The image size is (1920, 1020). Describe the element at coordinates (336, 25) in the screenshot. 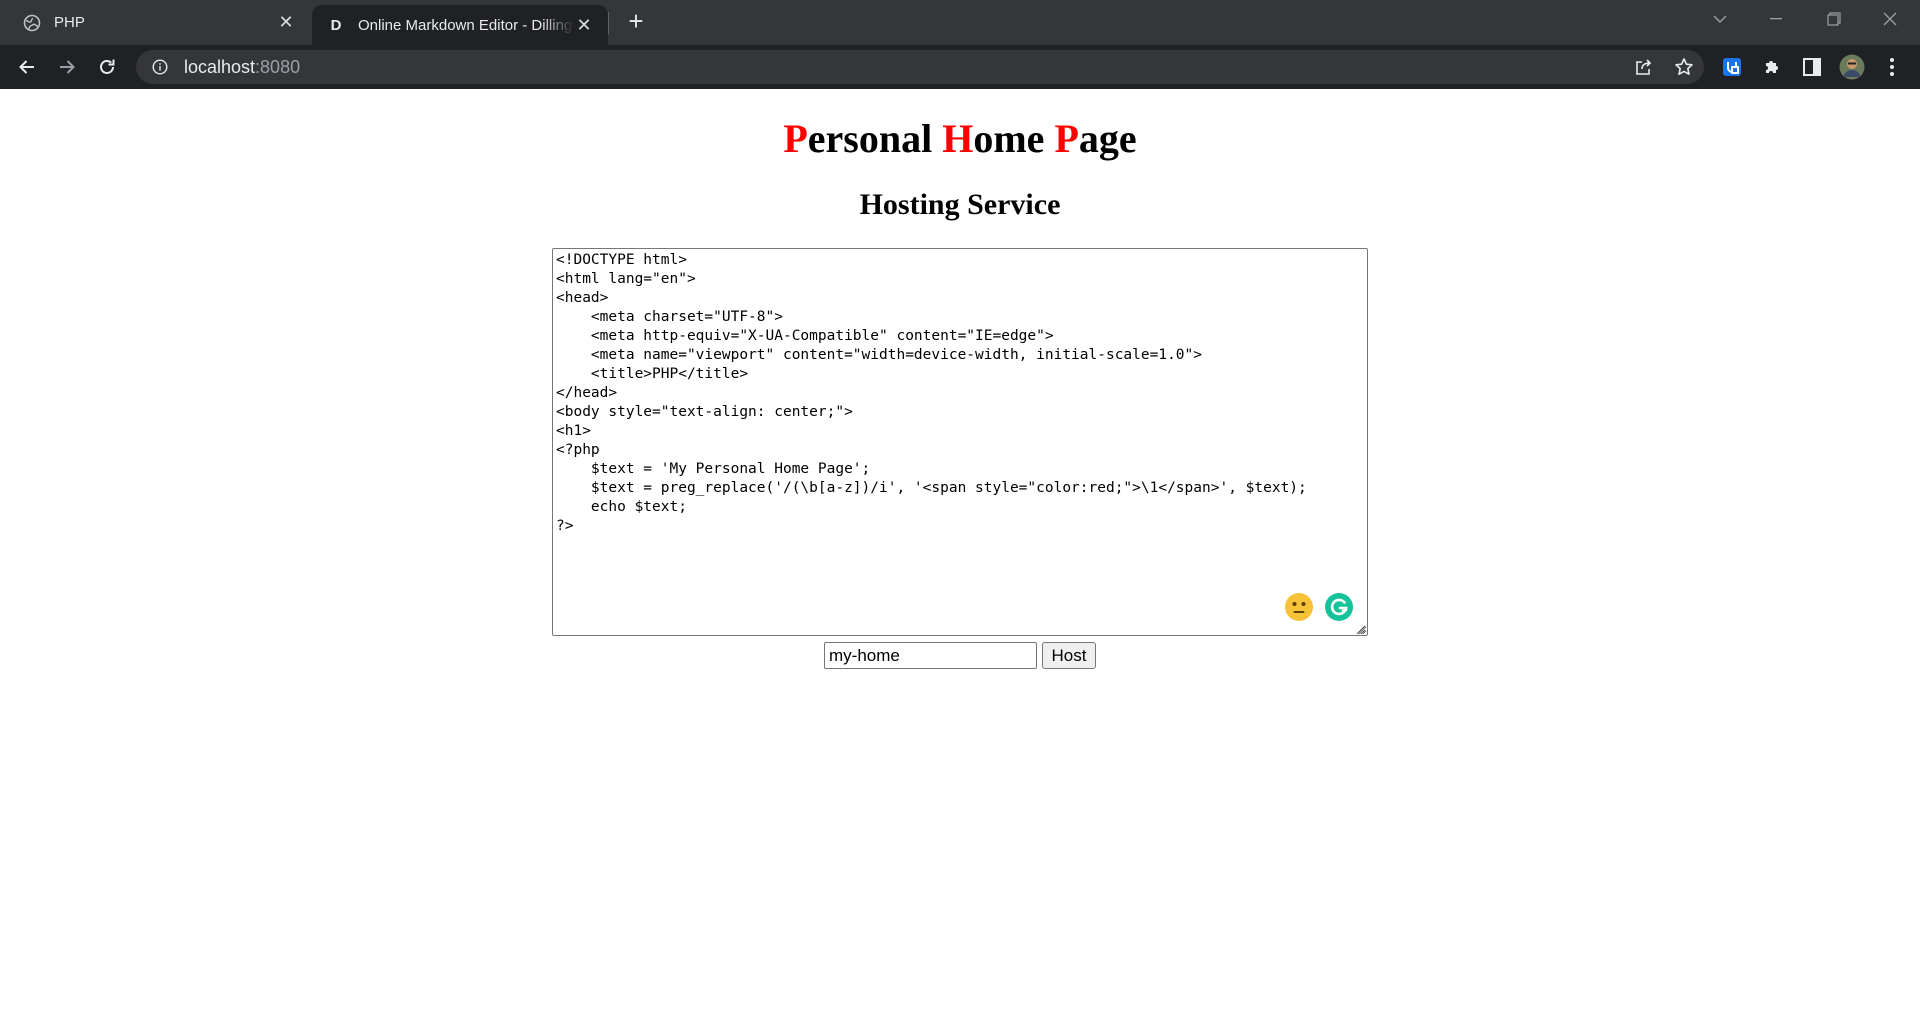

I see `dillinger-favicon-icon: D` at that location.